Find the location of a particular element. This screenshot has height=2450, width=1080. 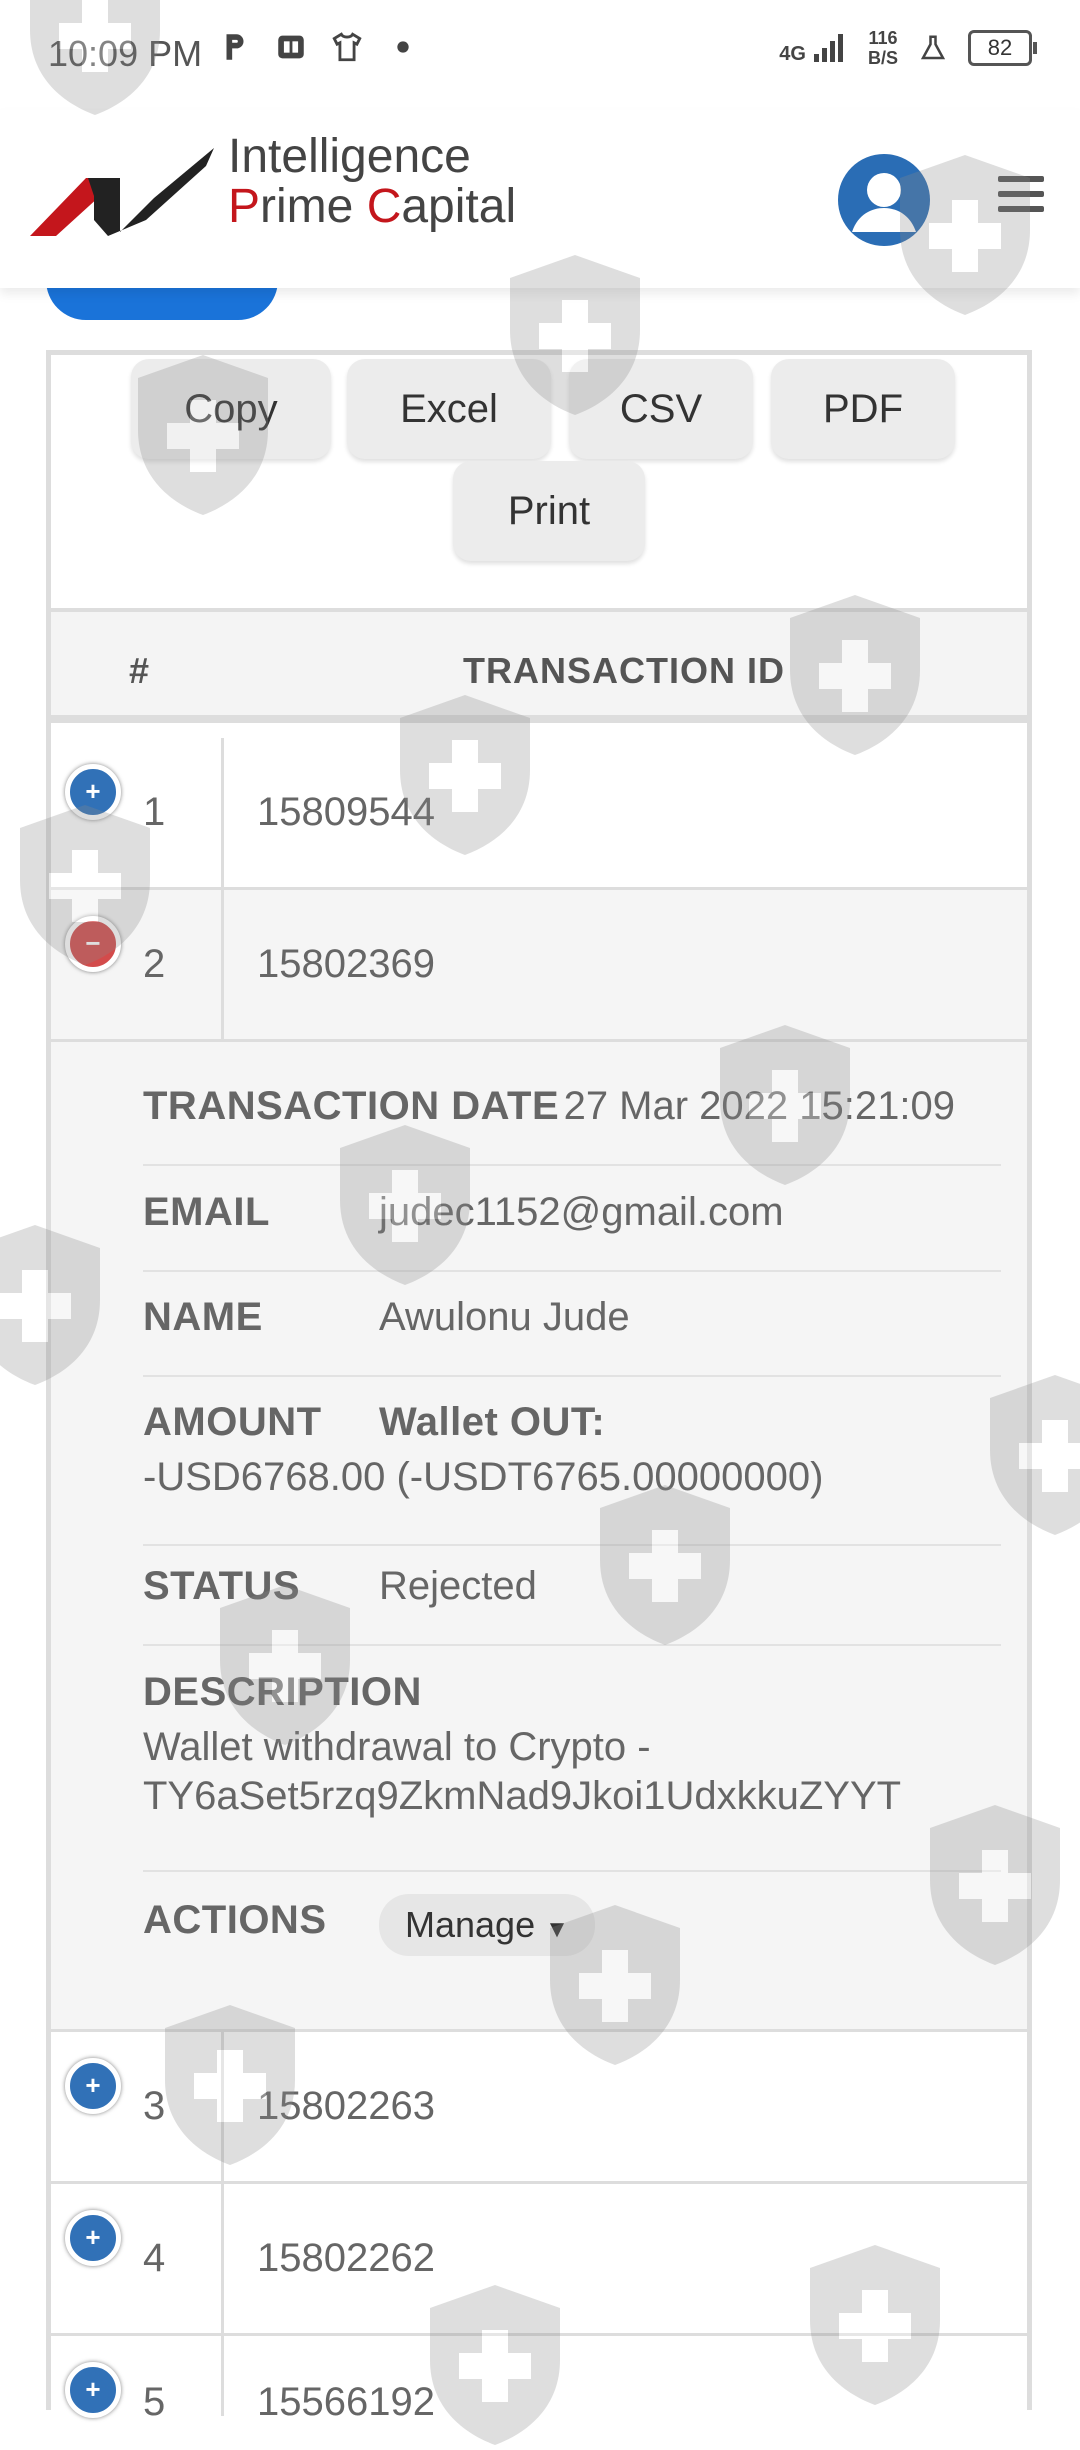

flask-icon is located at coordinates (933, 47).